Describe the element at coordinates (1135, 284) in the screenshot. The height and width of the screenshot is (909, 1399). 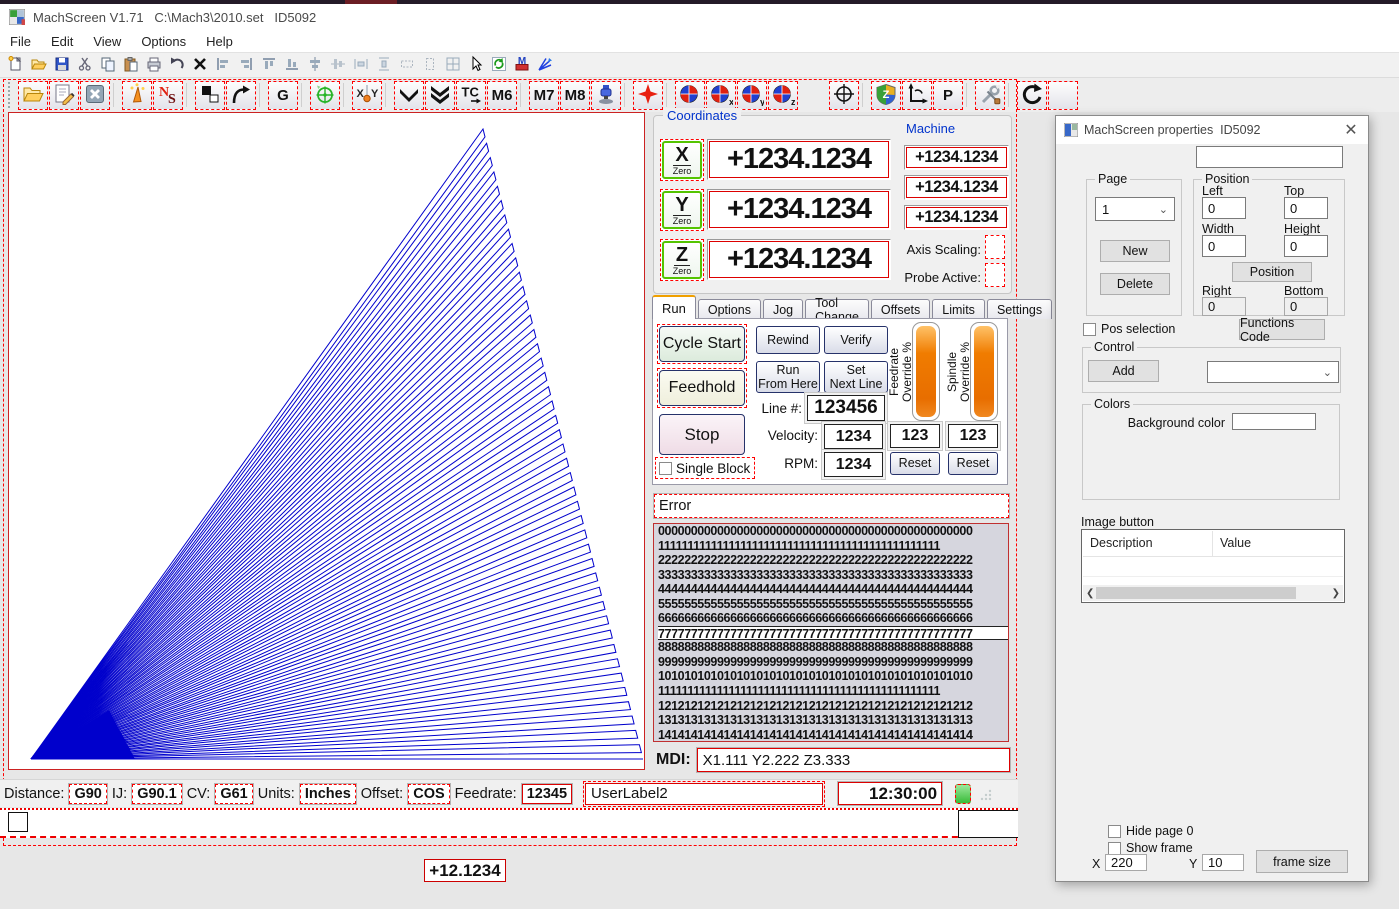
I see `page-delete-button: Delete` at that location.